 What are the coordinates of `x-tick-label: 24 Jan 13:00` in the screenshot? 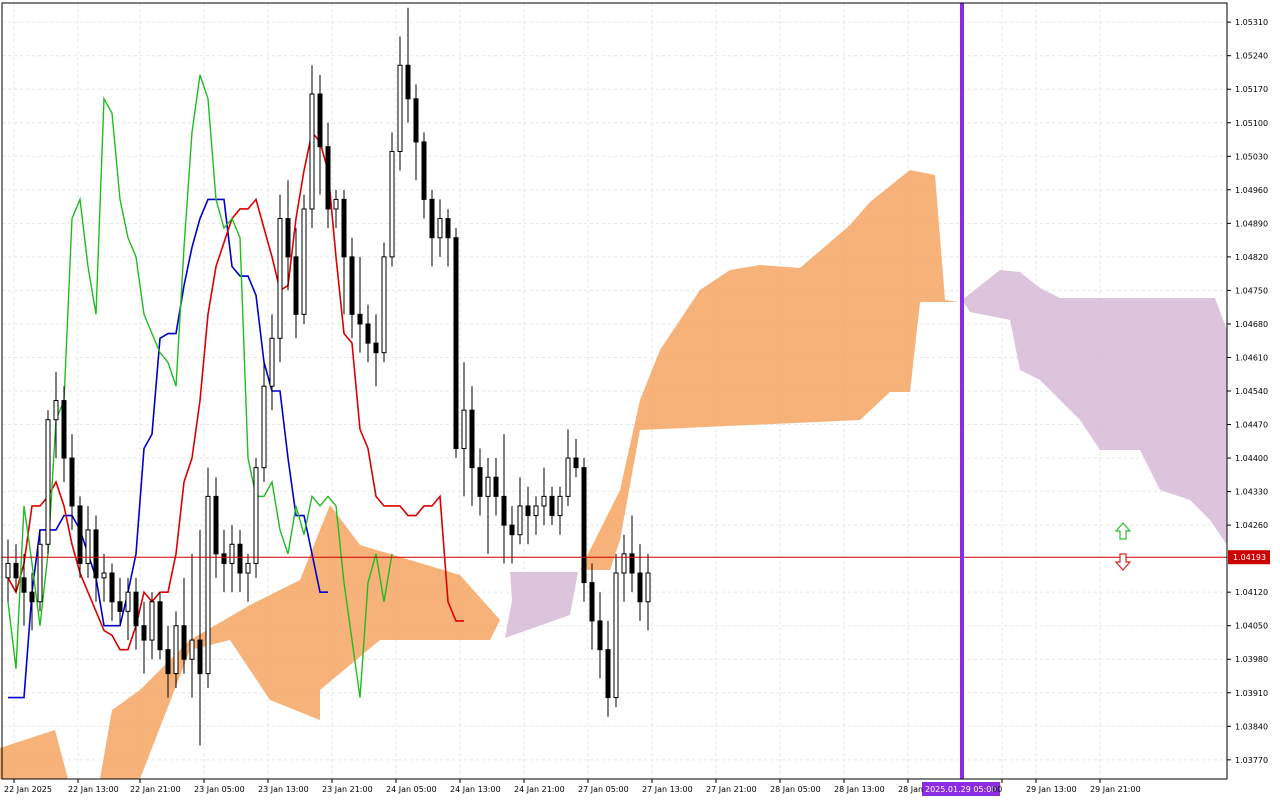 It's located at (475, 789).